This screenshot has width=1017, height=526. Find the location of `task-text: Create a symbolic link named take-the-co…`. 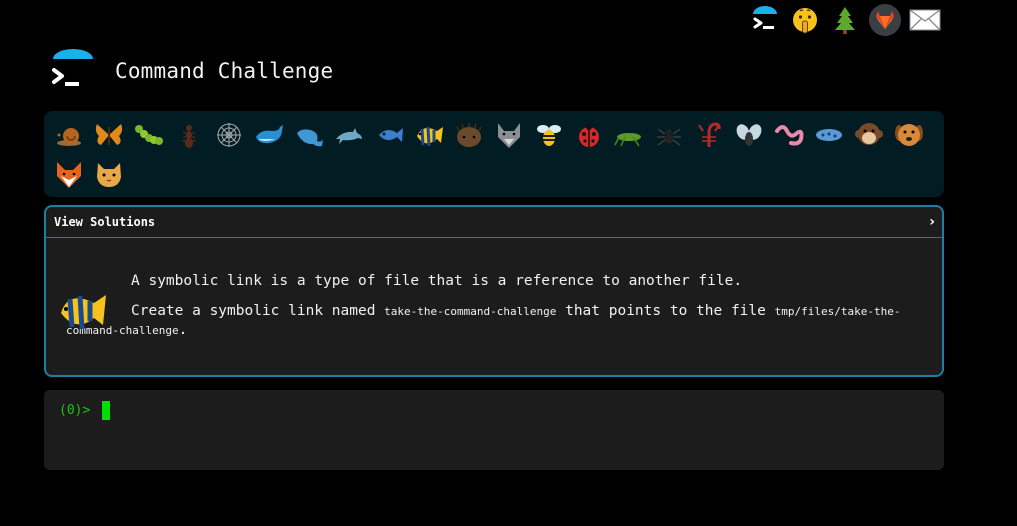

task-text: Create a symbolic link named take-the-co… is located at coordinates (490, 321).